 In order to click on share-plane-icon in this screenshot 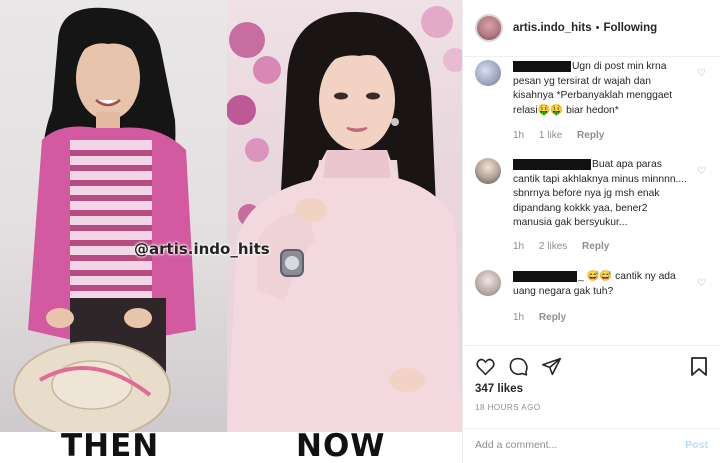, I will do `click(551, 366)`.